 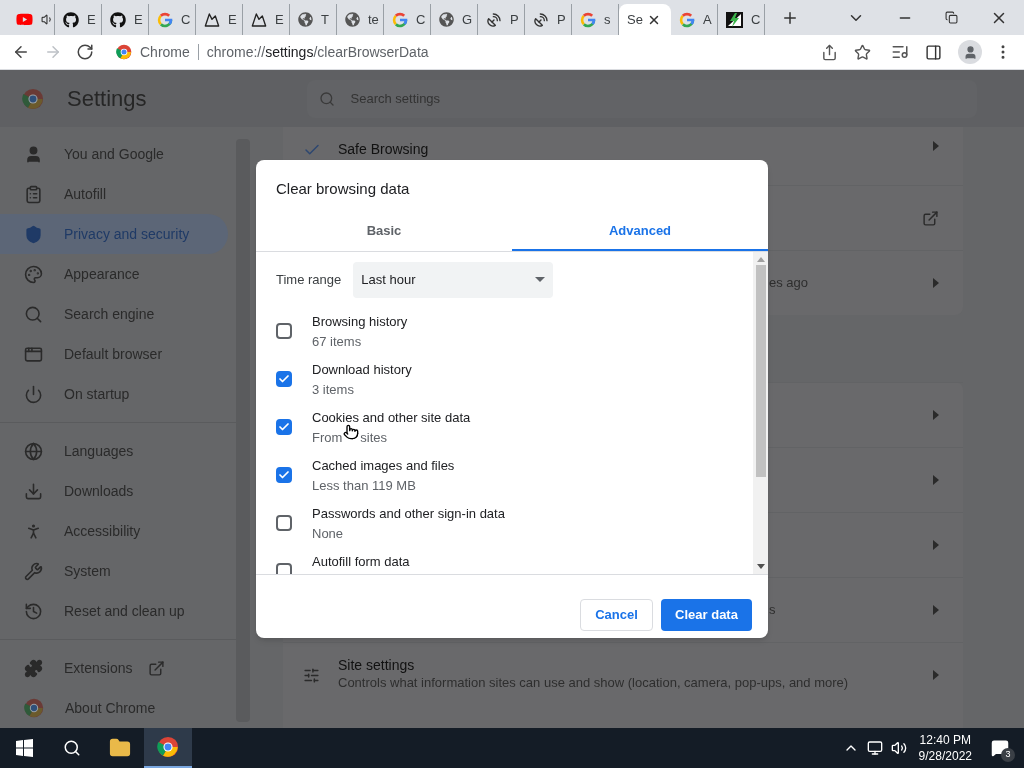 What do you see at coordinates (760, 412) in the screenshot?
I see `dialog-scrollbar` at bounding box center [760, 412].